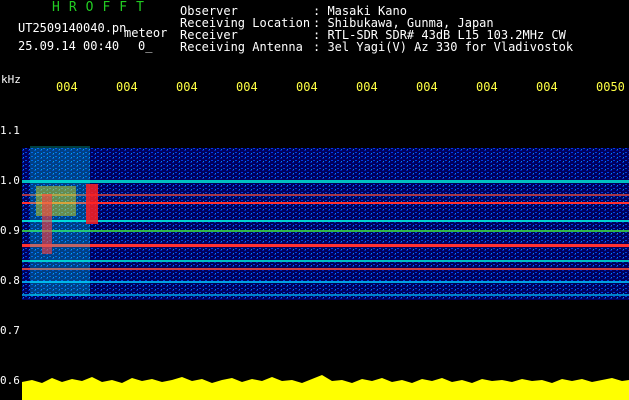 This screenshot has height=400, width=629. I want to click on y-tick: 0.8, so click(10, 280).